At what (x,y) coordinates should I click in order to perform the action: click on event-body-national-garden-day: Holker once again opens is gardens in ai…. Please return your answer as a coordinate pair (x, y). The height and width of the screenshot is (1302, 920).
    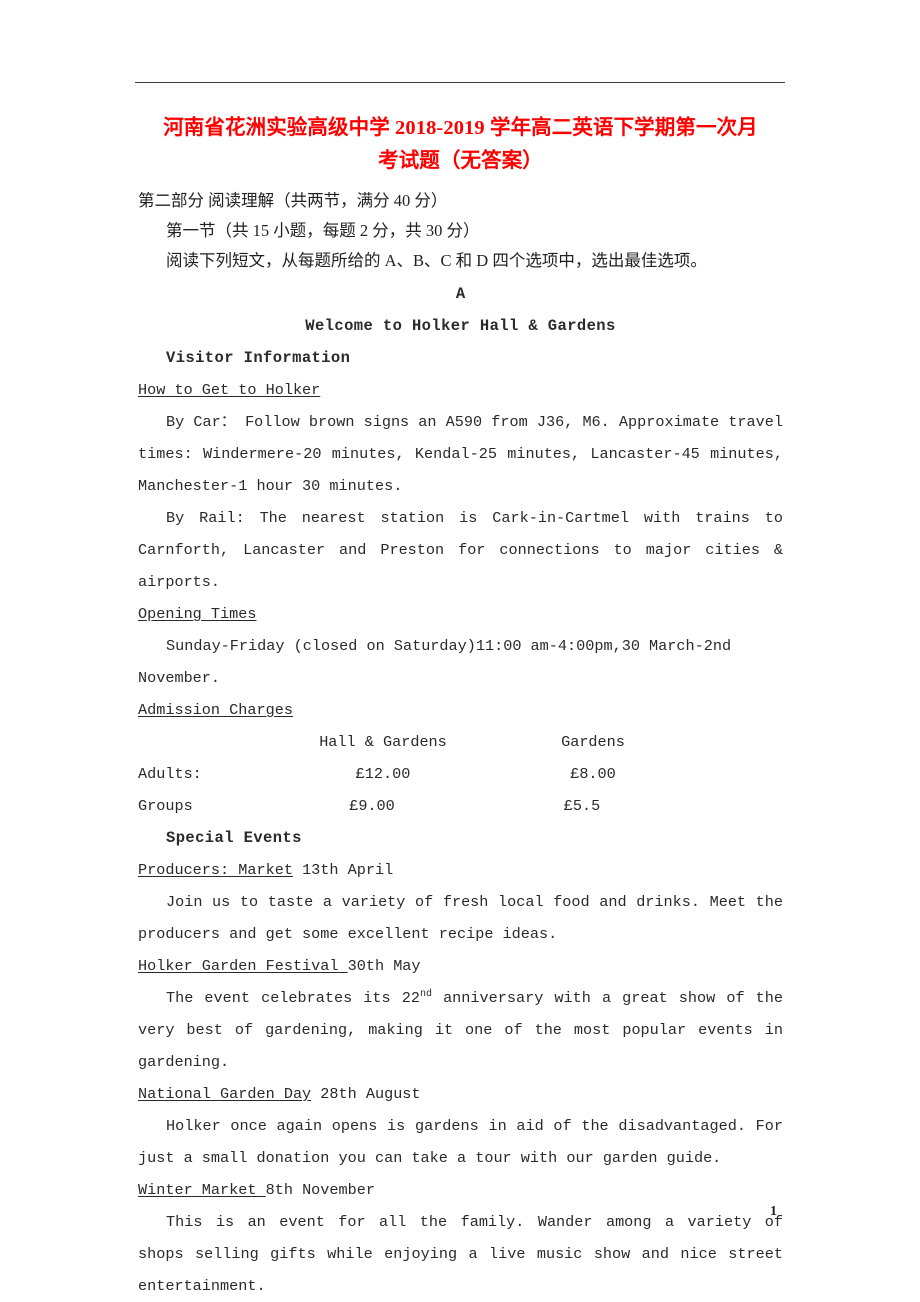
    Looking at the image, I should click on (460, 1142).